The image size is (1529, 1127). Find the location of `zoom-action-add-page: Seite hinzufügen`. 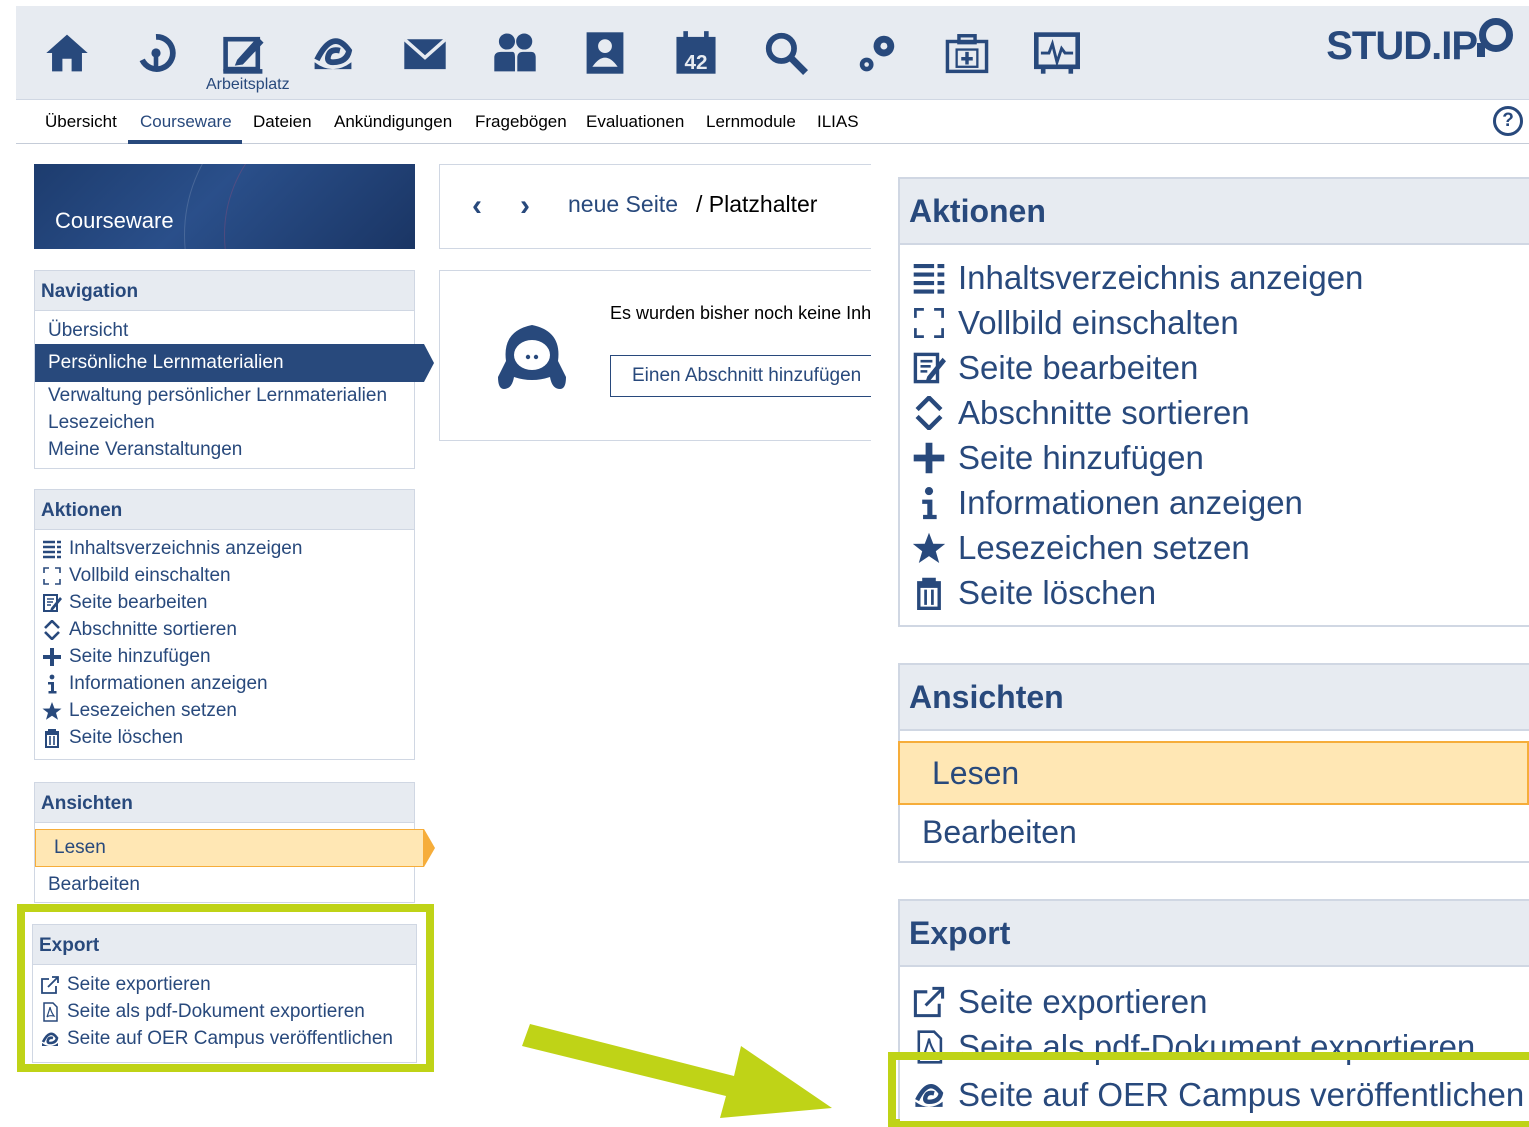

zoom-action-add-page: Seite hinzufügen is located at coordinates (1214, 457).